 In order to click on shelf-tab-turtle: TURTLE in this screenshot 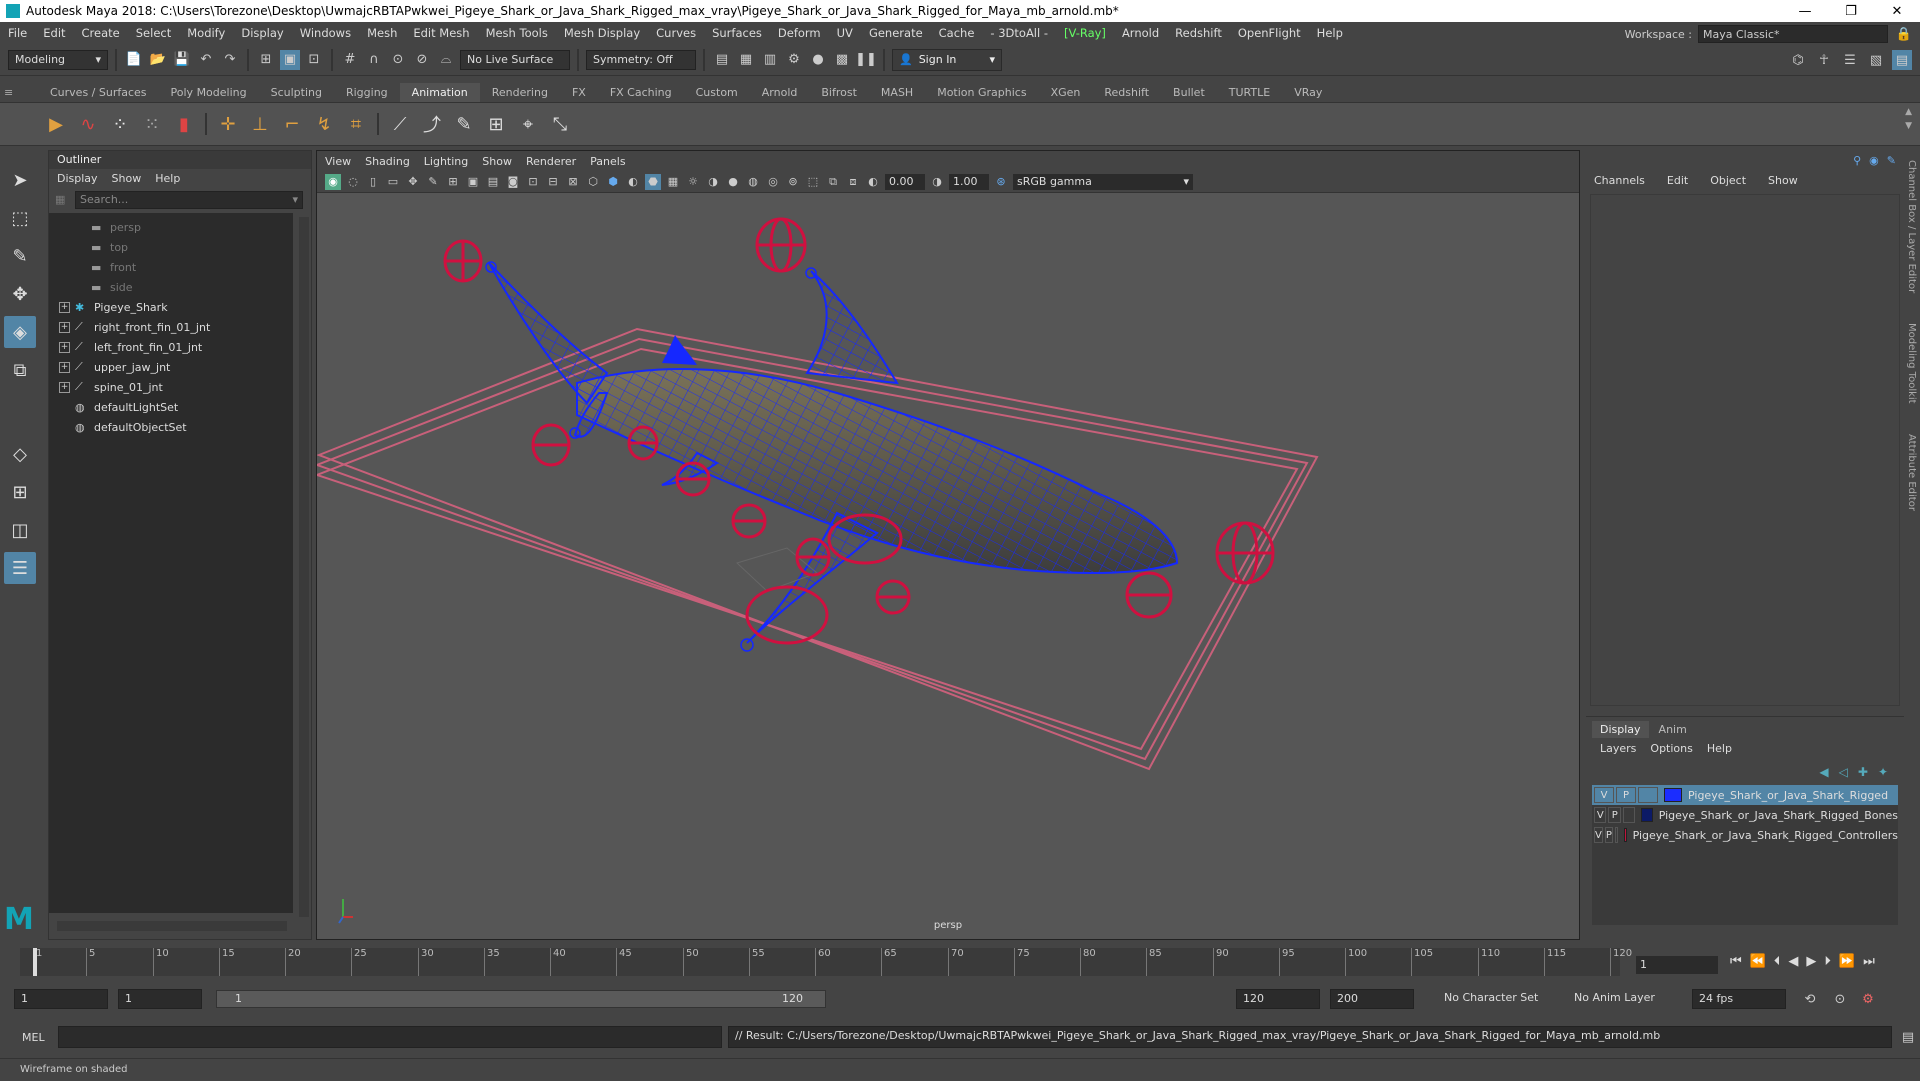, I will do `click(1249, 92)`.